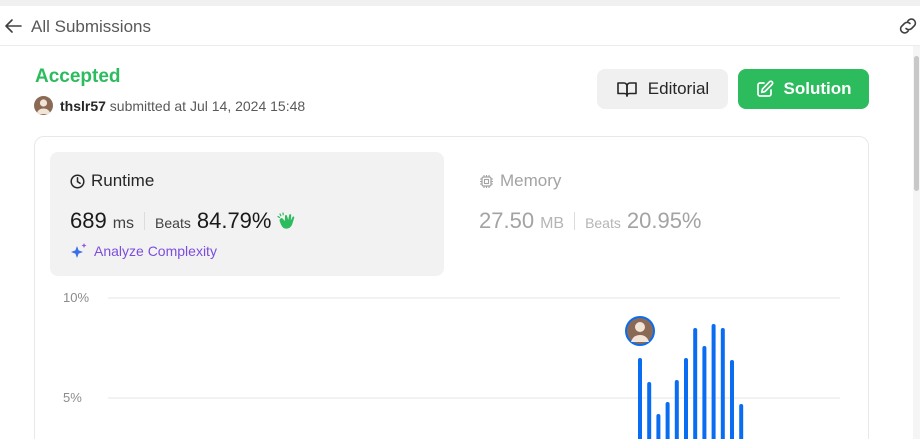  I want to click on y-tick-label: 5%, so click(72, 397).